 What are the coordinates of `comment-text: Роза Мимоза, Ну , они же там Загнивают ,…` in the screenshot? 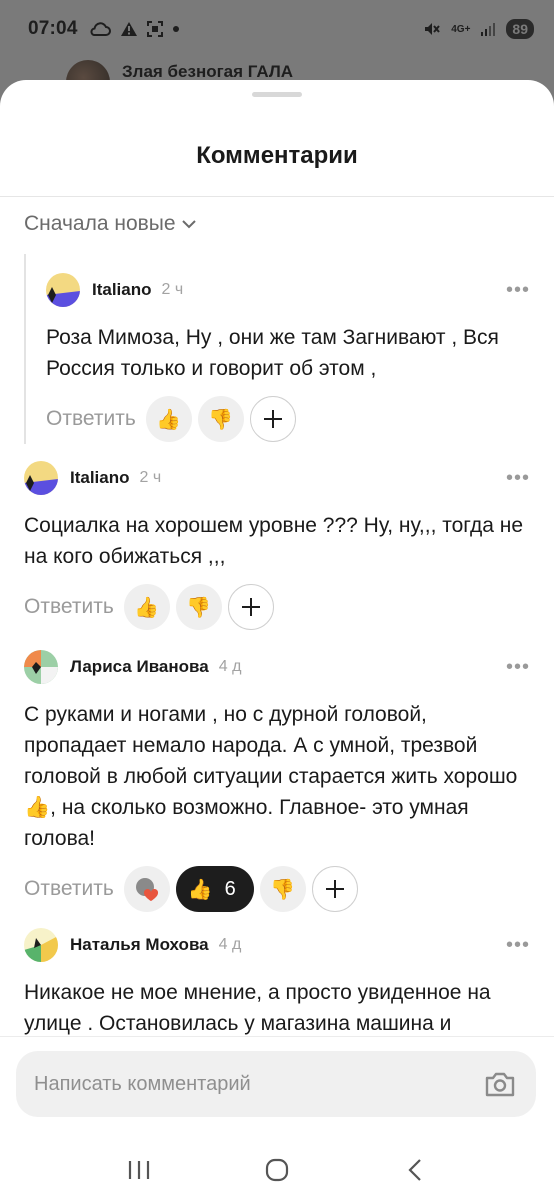 It's located at (272, 353).